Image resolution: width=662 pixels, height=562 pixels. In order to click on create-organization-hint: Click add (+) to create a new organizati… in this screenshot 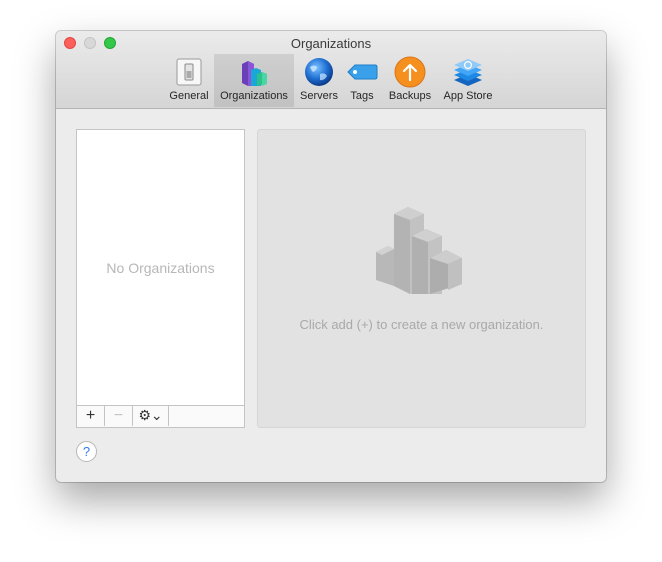, I will do `click(421, 324)`.